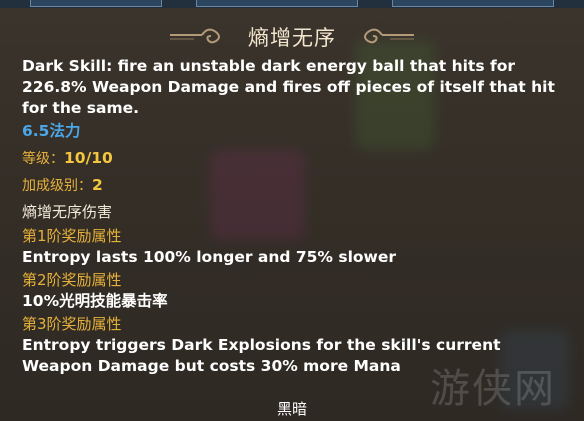 Image resolution: width=584 pixels, height=421 pixels. I want to click on right-ornament-icon, so click(389, 36).